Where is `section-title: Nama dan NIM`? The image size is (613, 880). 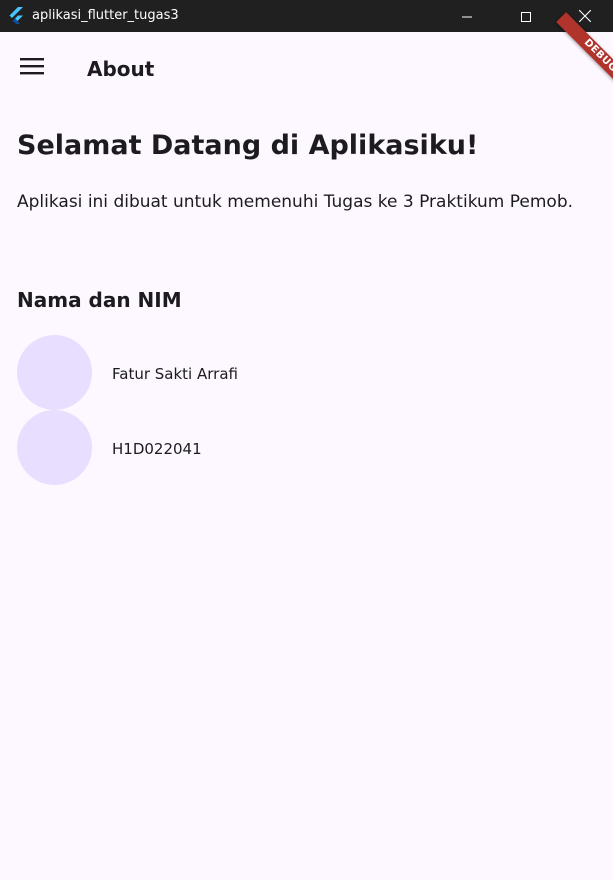
section-title: Nama dan NIM is located at coordinates (99, 300).